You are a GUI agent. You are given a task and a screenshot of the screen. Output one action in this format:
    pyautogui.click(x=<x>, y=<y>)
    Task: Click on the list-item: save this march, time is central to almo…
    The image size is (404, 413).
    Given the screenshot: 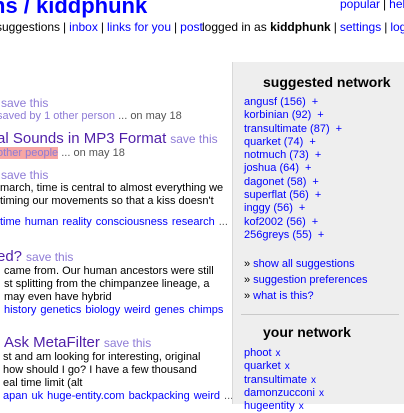 What is the action you would take?
    pyautogui.click(x=116, y=198)
    